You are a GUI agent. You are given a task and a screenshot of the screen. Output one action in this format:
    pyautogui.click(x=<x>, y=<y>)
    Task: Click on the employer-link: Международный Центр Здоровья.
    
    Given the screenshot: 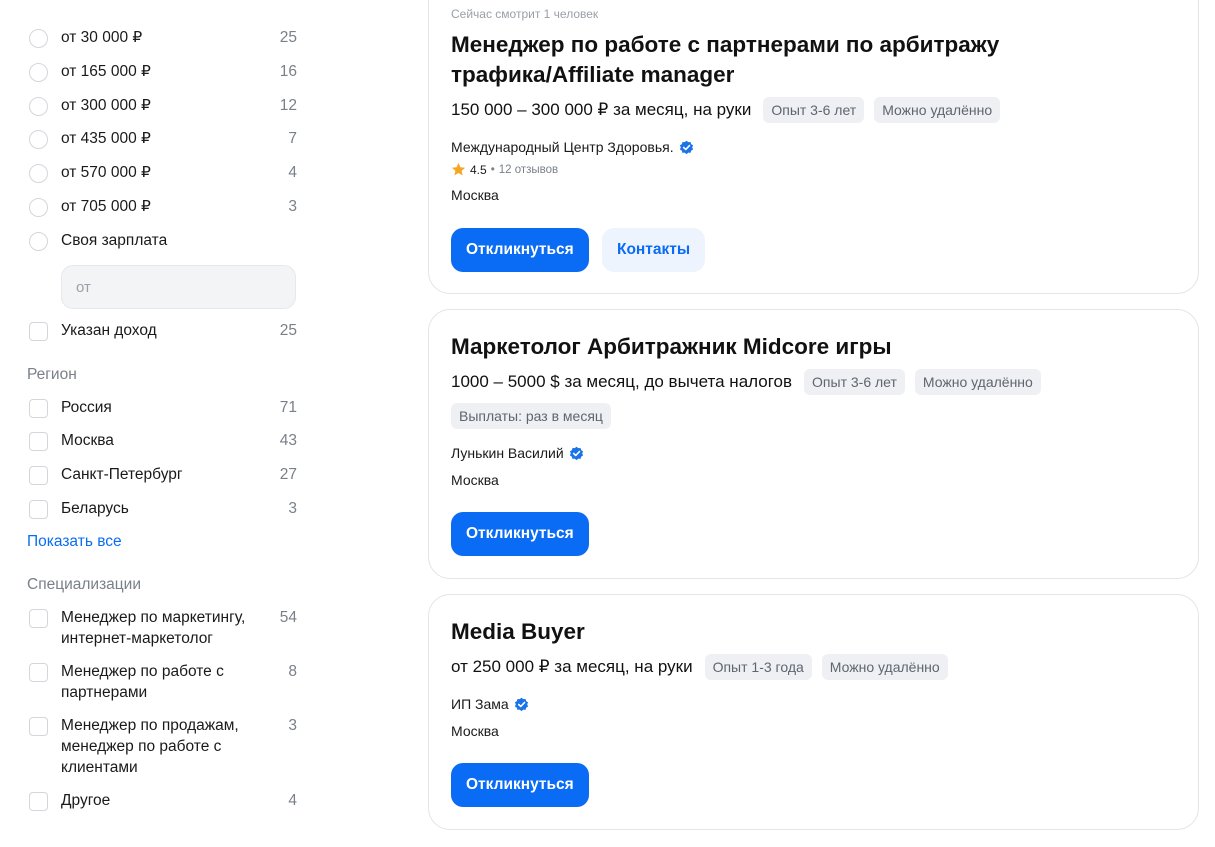 What is the action you would take?
    pyautogui.click(x=572, y=147)
    